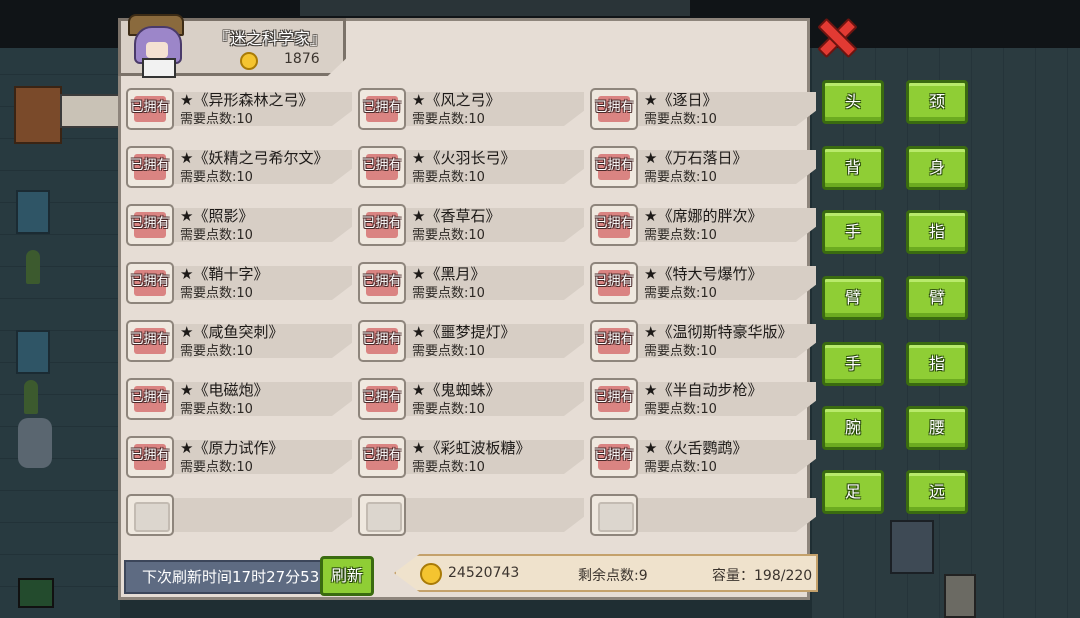 The image size is (1080, 618). Describe the element at coordinates (469, 458) in the screenshot. I see `shop-item: 已拥有 ★《彩虹波板糖》 需要点数:10` at that location.